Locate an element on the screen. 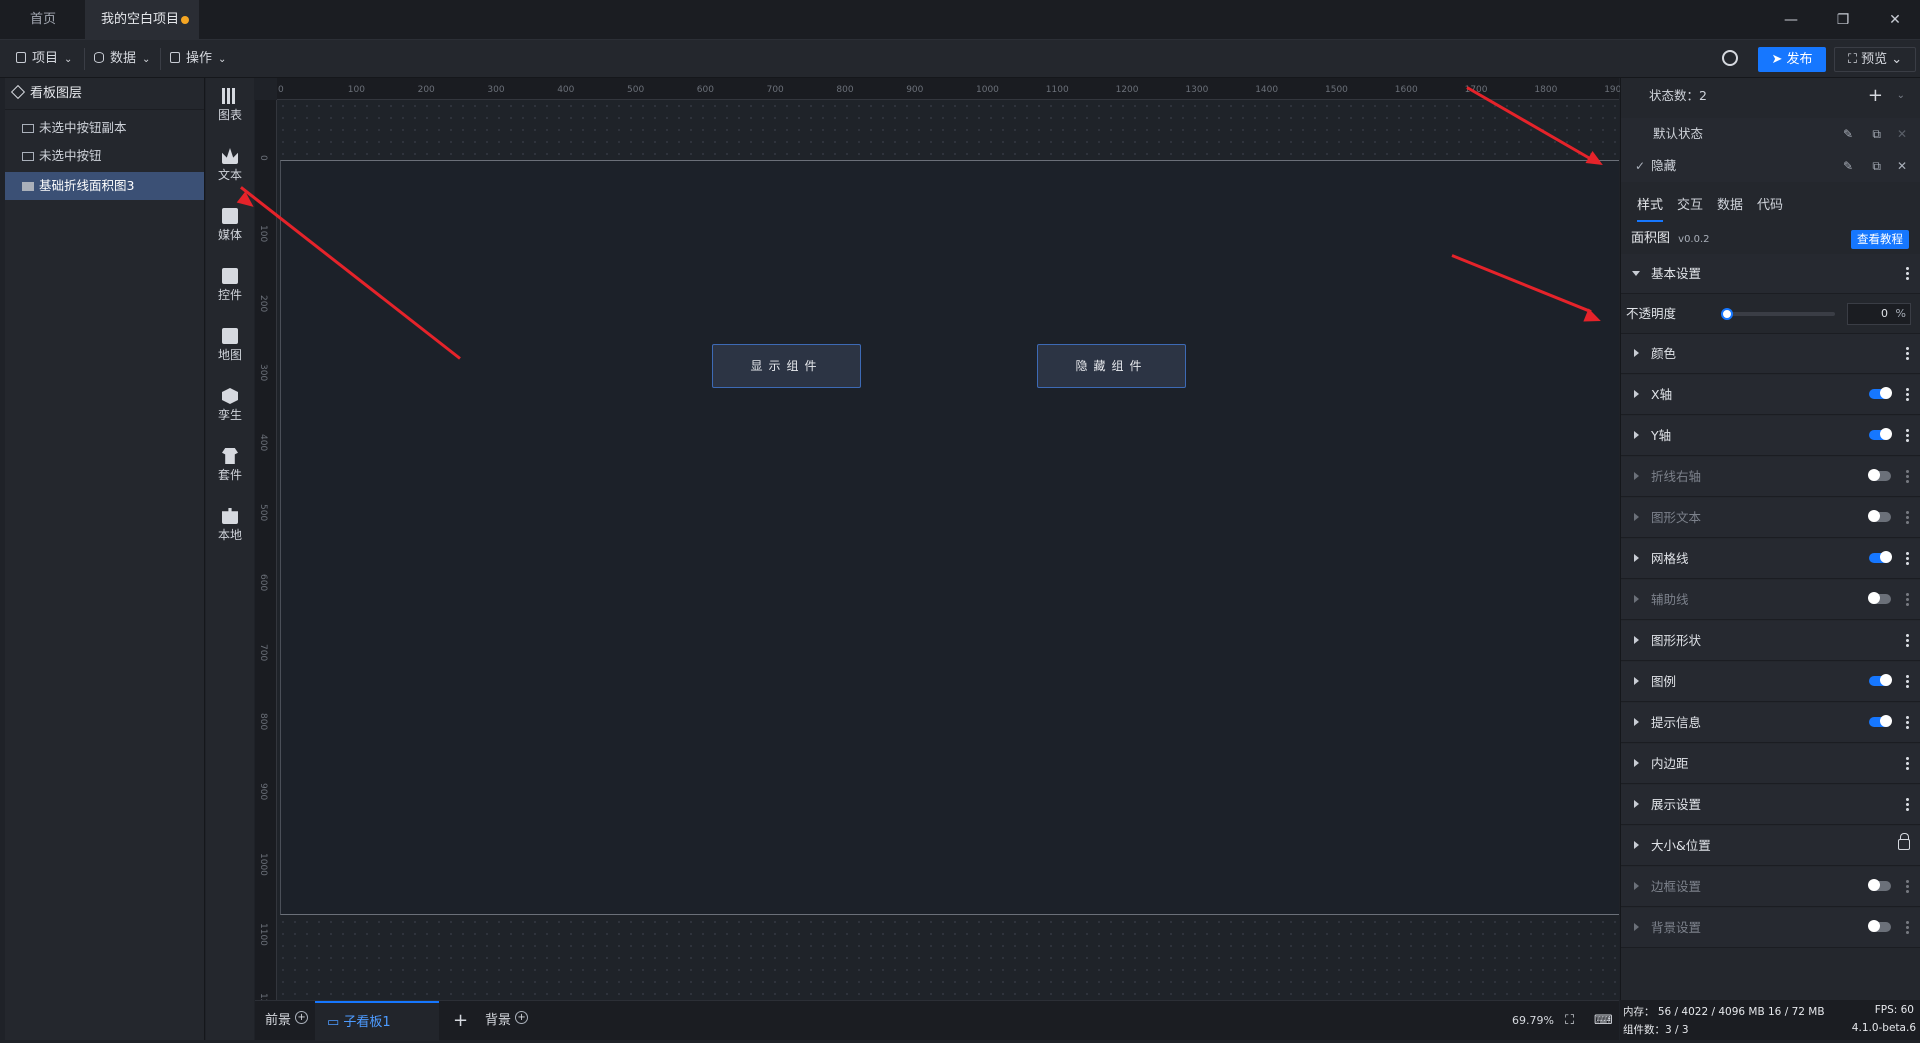 The height and width of the screenshot is (1043, 1920). section-item: 边框设置 is located at coordinates (1770, 887).